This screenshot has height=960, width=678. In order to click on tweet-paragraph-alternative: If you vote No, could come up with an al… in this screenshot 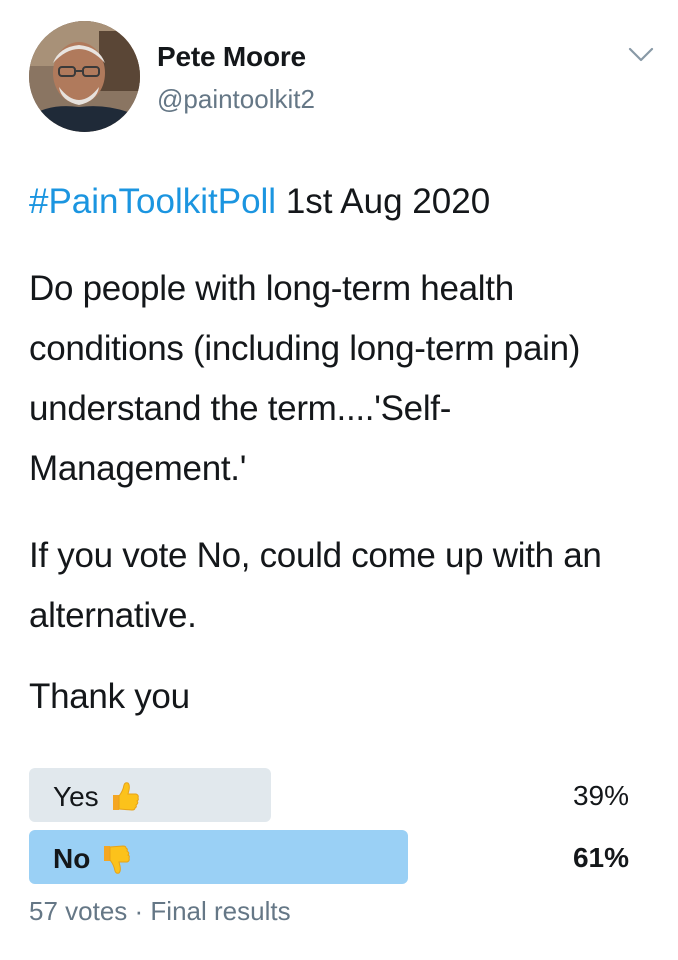, I will do `click(315, 585)`.